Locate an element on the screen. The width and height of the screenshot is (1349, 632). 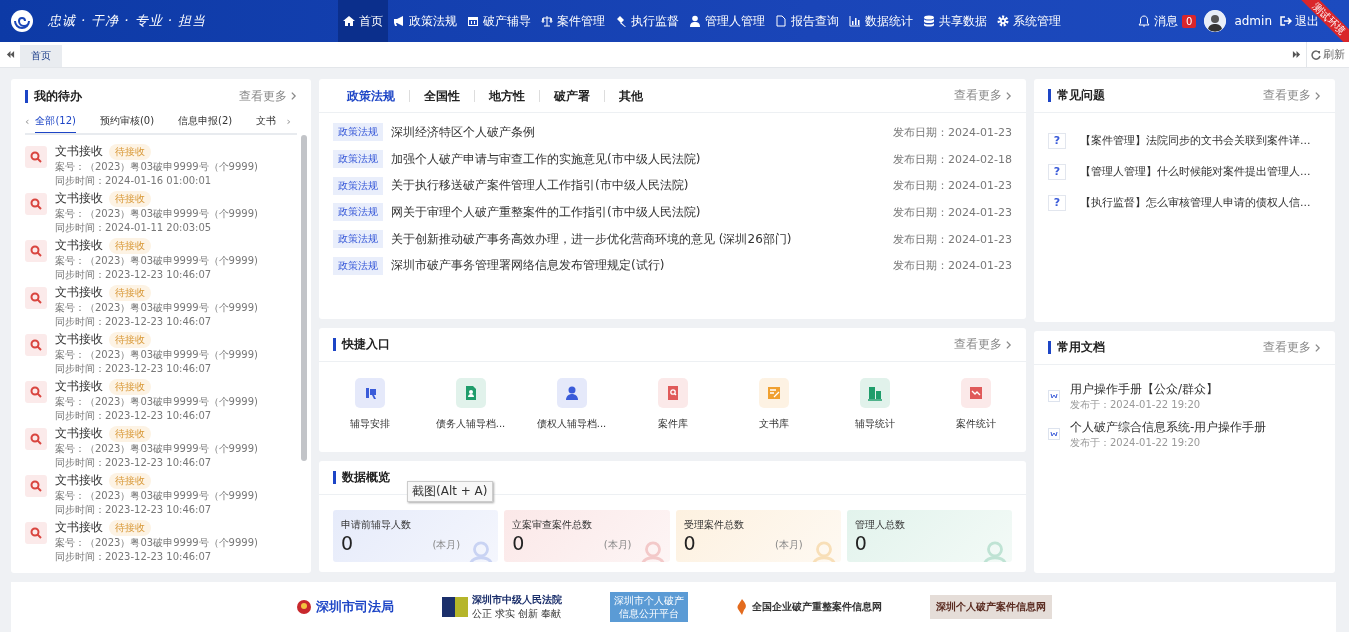
nav-item: 管理人管理 is located at coordinates (727, 21).